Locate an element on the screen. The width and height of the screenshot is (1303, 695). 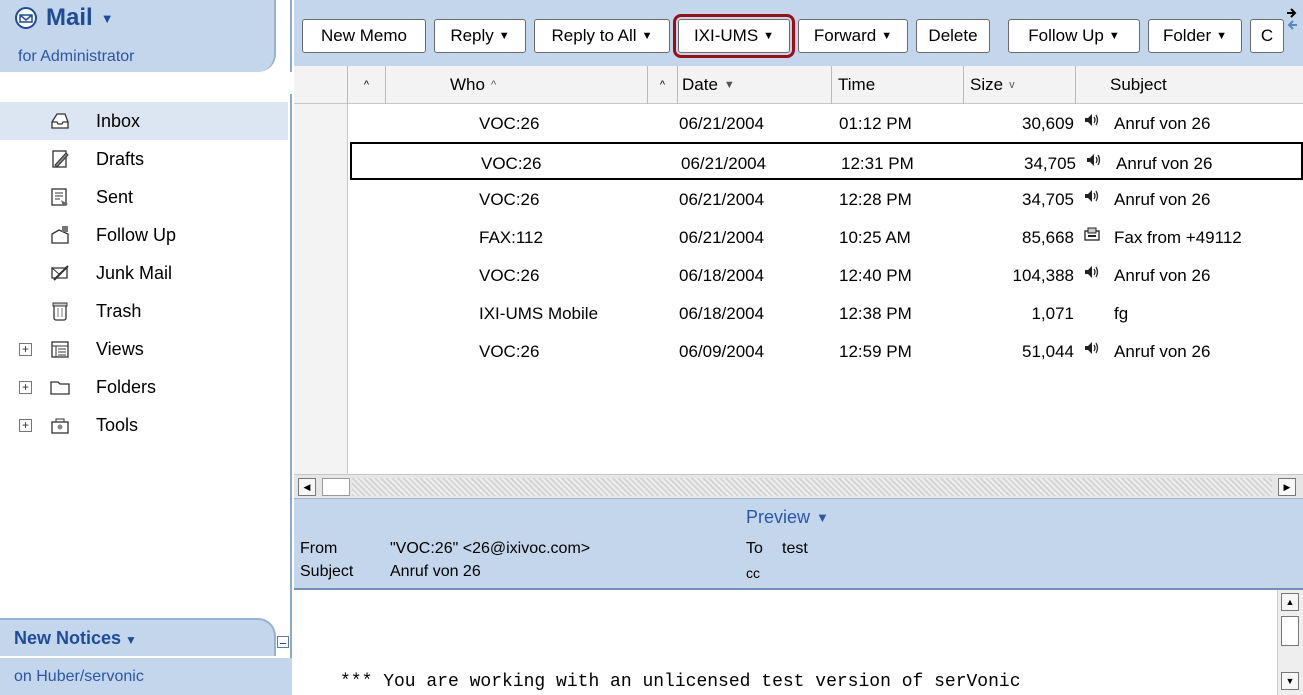
reply-button: Reply ▼ is located at coordinates (480, 36).